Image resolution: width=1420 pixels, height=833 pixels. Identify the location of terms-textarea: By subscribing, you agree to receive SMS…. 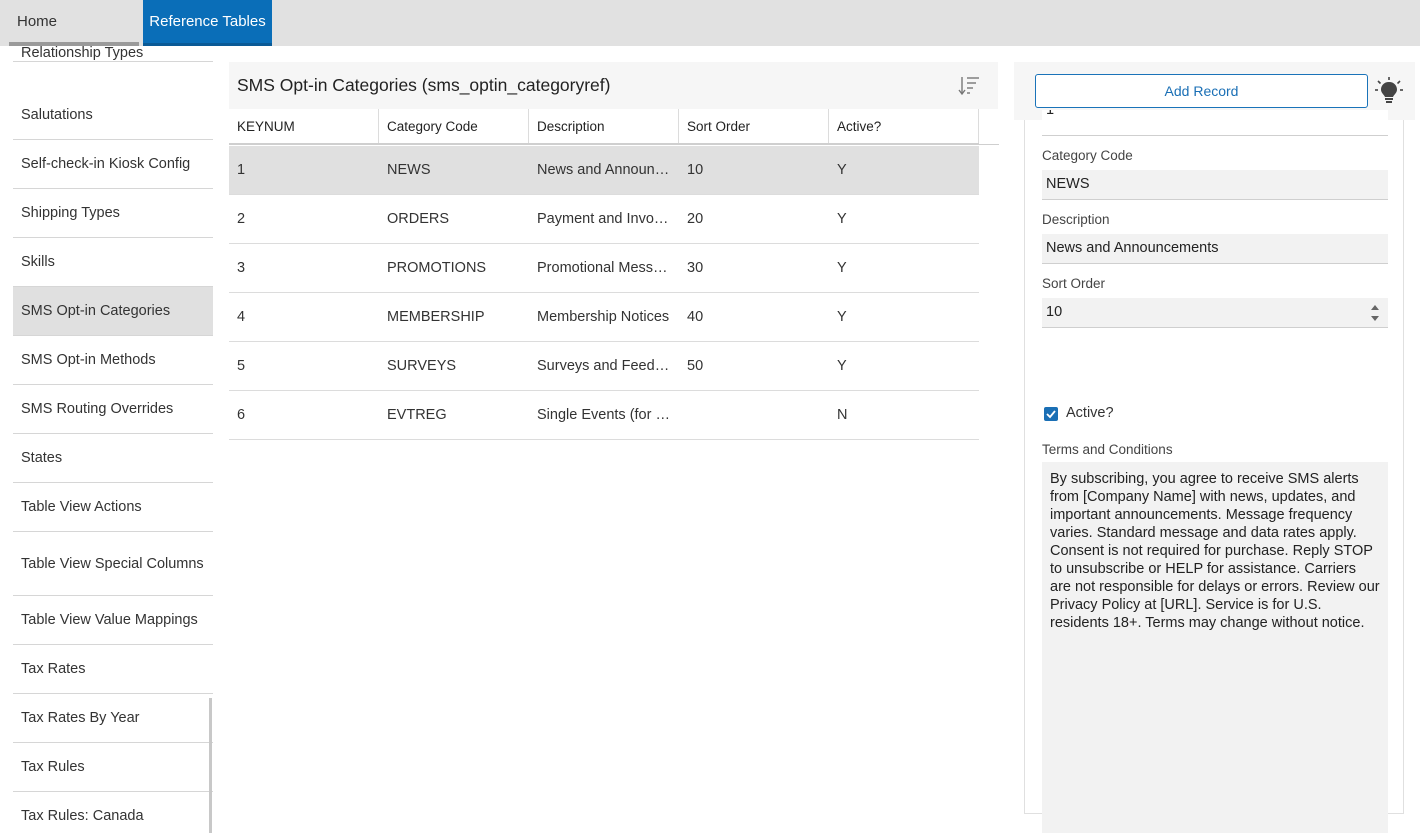
(1215, 647).